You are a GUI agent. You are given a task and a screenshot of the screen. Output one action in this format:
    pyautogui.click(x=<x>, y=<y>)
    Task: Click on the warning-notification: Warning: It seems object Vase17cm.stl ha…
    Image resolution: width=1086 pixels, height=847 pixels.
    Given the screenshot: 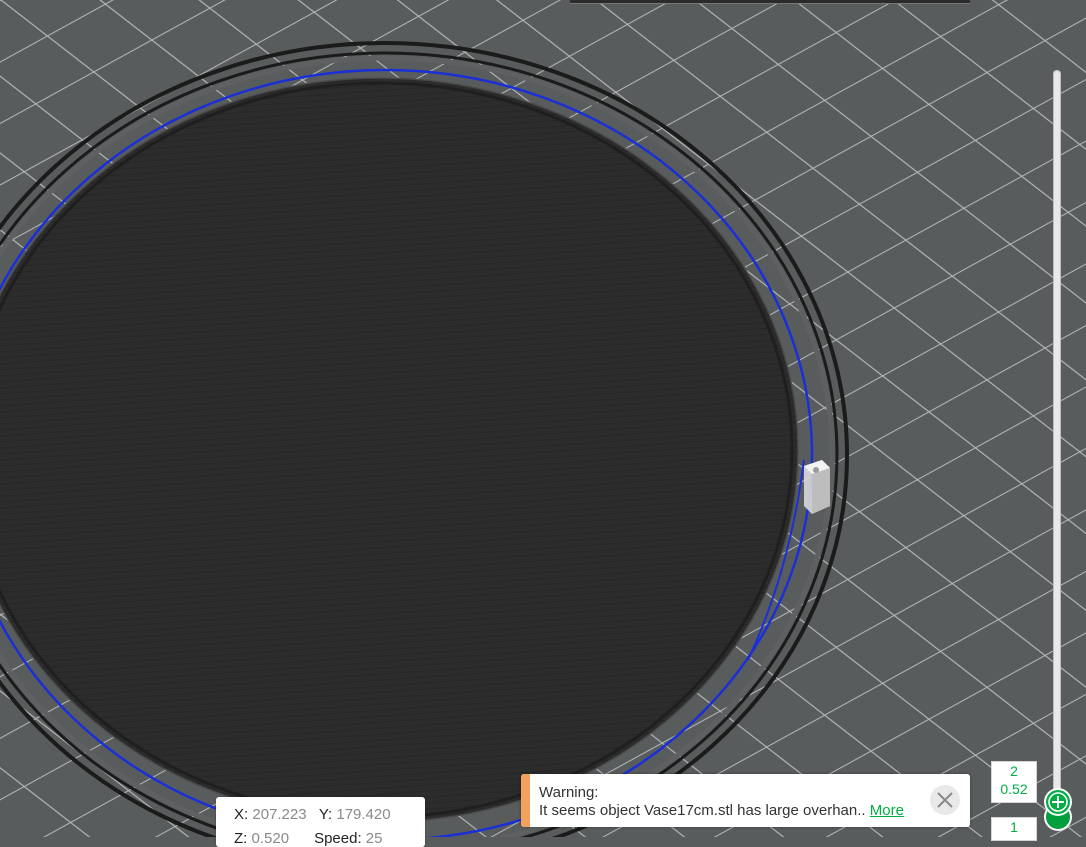 What is the action you would take?
    pyautogui.click(x=745, y=800)
    